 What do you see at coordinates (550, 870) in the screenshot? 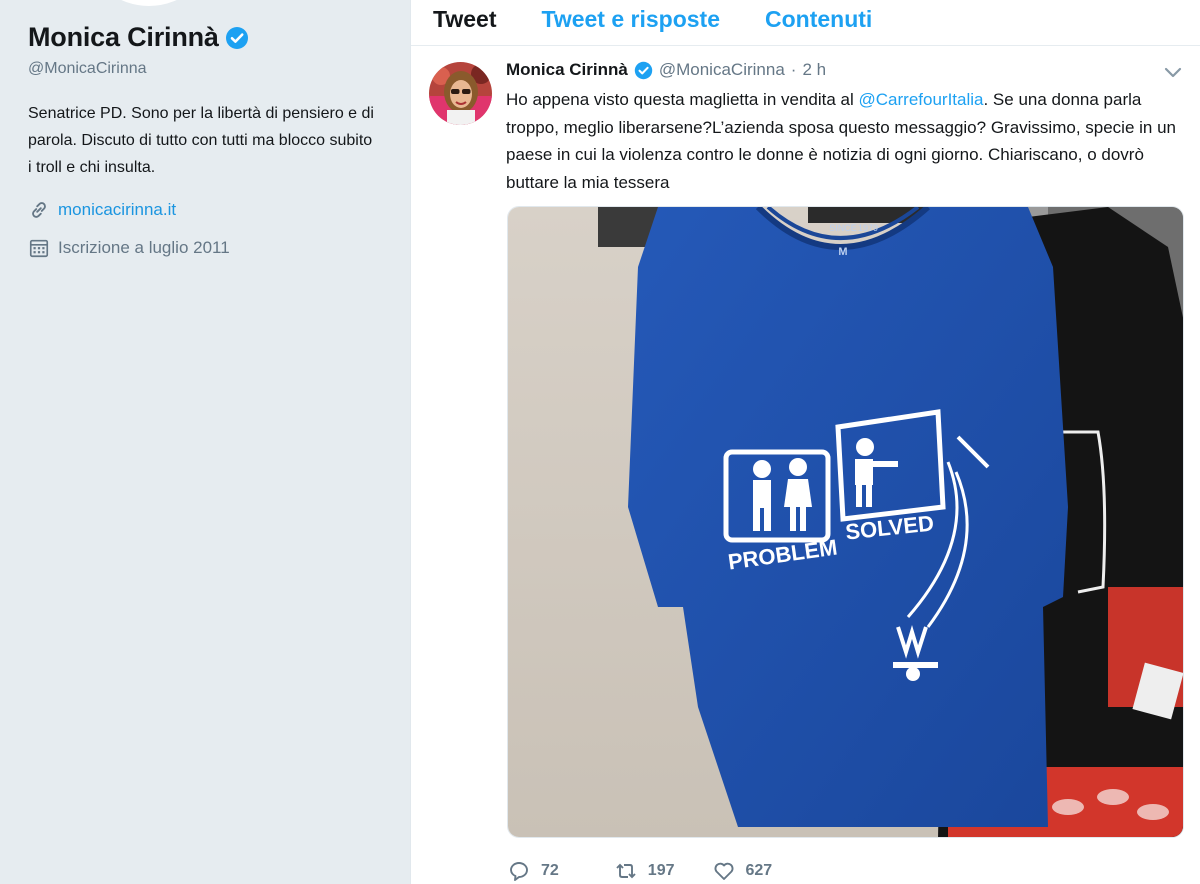
I see `reply-count: 72` at bounding box center [550, 870].